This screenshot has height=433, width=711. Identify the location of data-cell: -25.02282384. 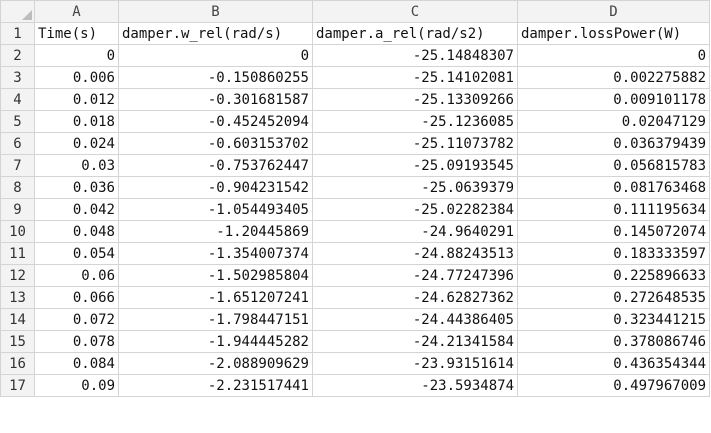
(415, 209).